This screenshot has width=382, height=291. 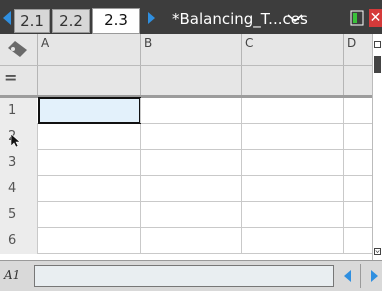 What do you see at coordinates (377, 64) in the screenshot?
I see `scrollbar-thumb` at bounding box center [377, 64].